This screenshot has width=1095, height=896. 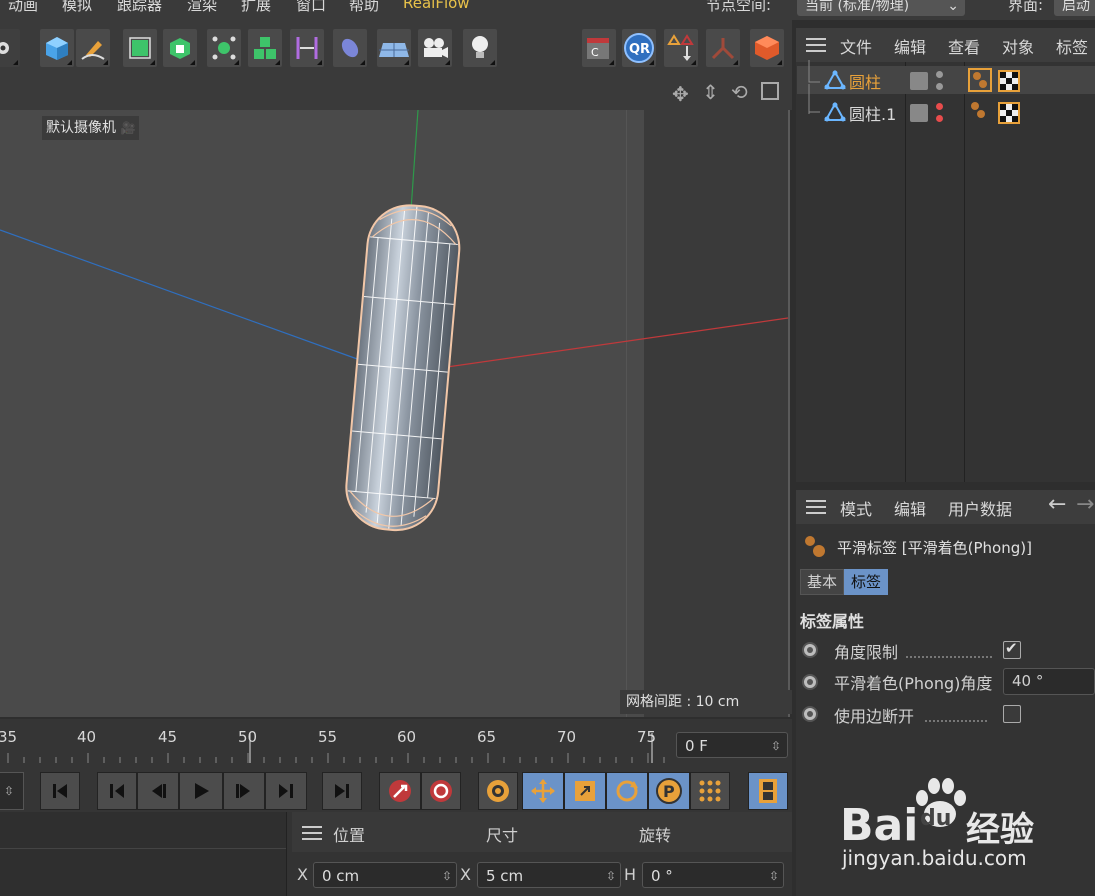 What do you see at coordinates (669, 791) in the screenshot?
I see `parameter-key-button: P` at bounding box center [669, 791].